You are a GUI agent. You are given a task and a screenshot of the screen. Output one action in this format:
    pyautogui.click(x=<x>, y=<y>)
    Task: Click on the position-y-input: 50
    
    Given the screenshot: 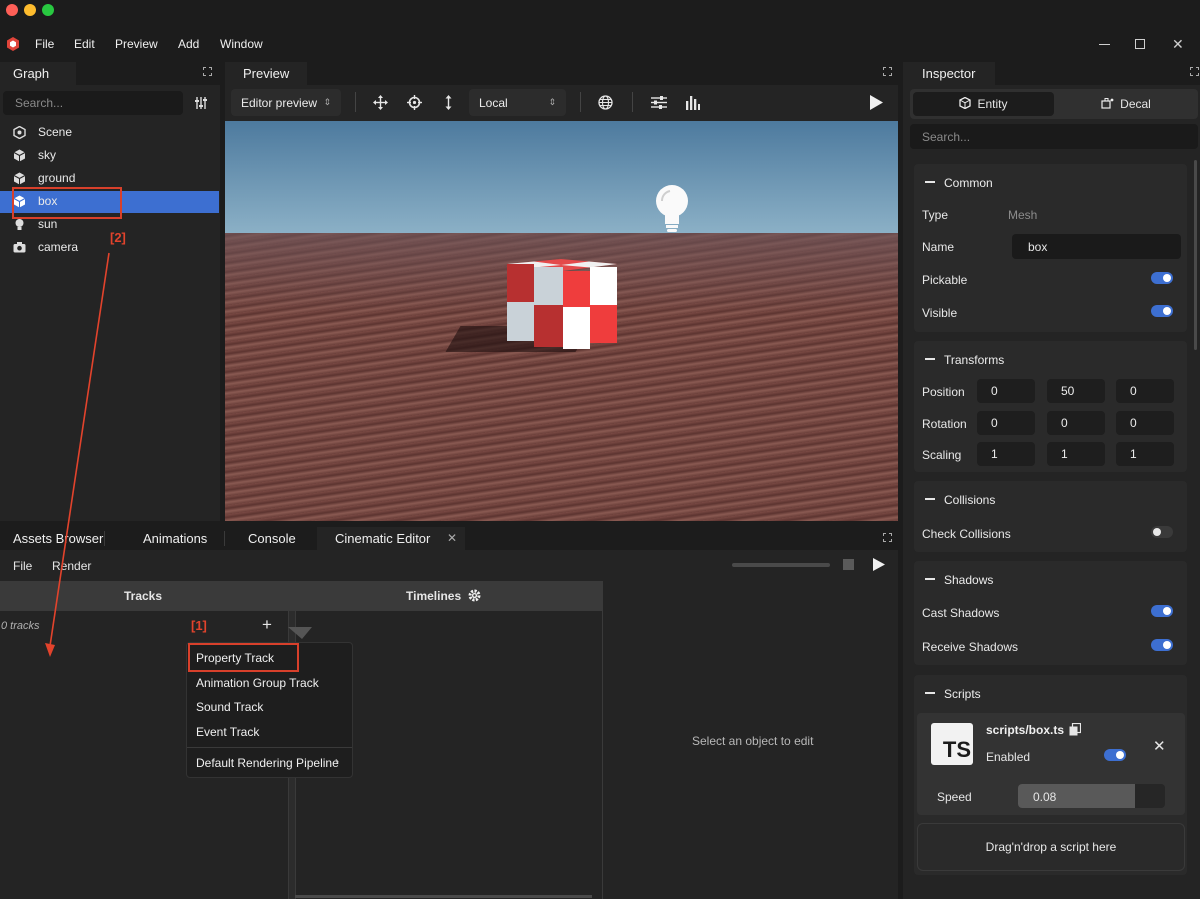 What is the action you would take?
    pyautogui.click(x=1076, y=391)
    